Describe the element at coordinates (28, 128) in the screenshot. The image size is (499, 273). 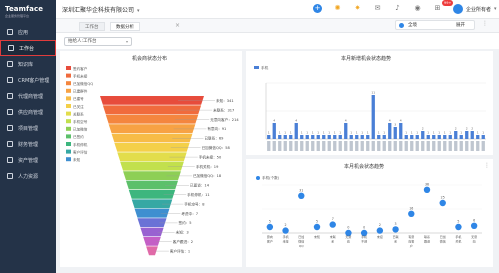
I see `sidebar-item: 项目管理` at that location.